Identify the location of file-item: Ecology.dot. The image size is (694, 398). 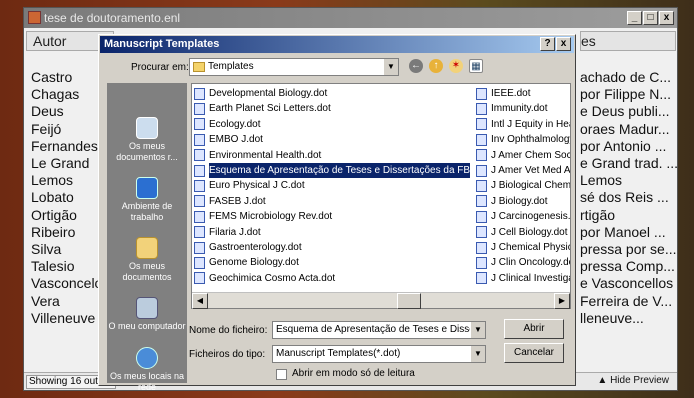
(332, 124).